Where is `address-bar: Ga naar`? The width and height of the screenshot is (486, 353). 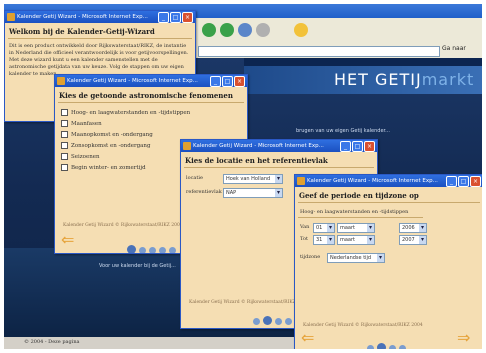
address-bar: Ga naar is located at coordinates (338, 51).